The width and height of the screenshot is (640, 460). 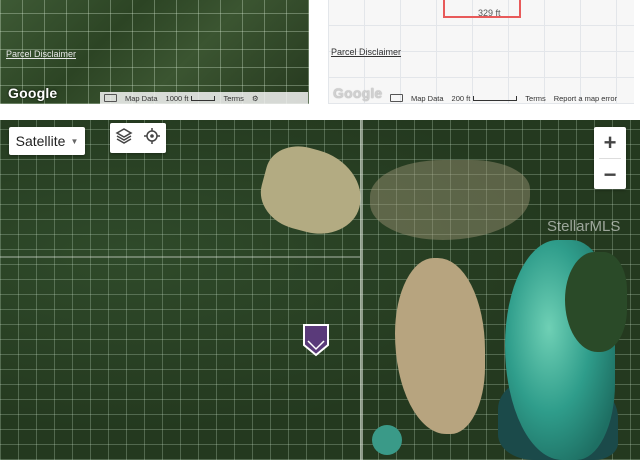 What do you see at coordinates (585, 98) in the screenshot?
I see `report-map-error-link: Report a map error` at bounding box center [585, 98].